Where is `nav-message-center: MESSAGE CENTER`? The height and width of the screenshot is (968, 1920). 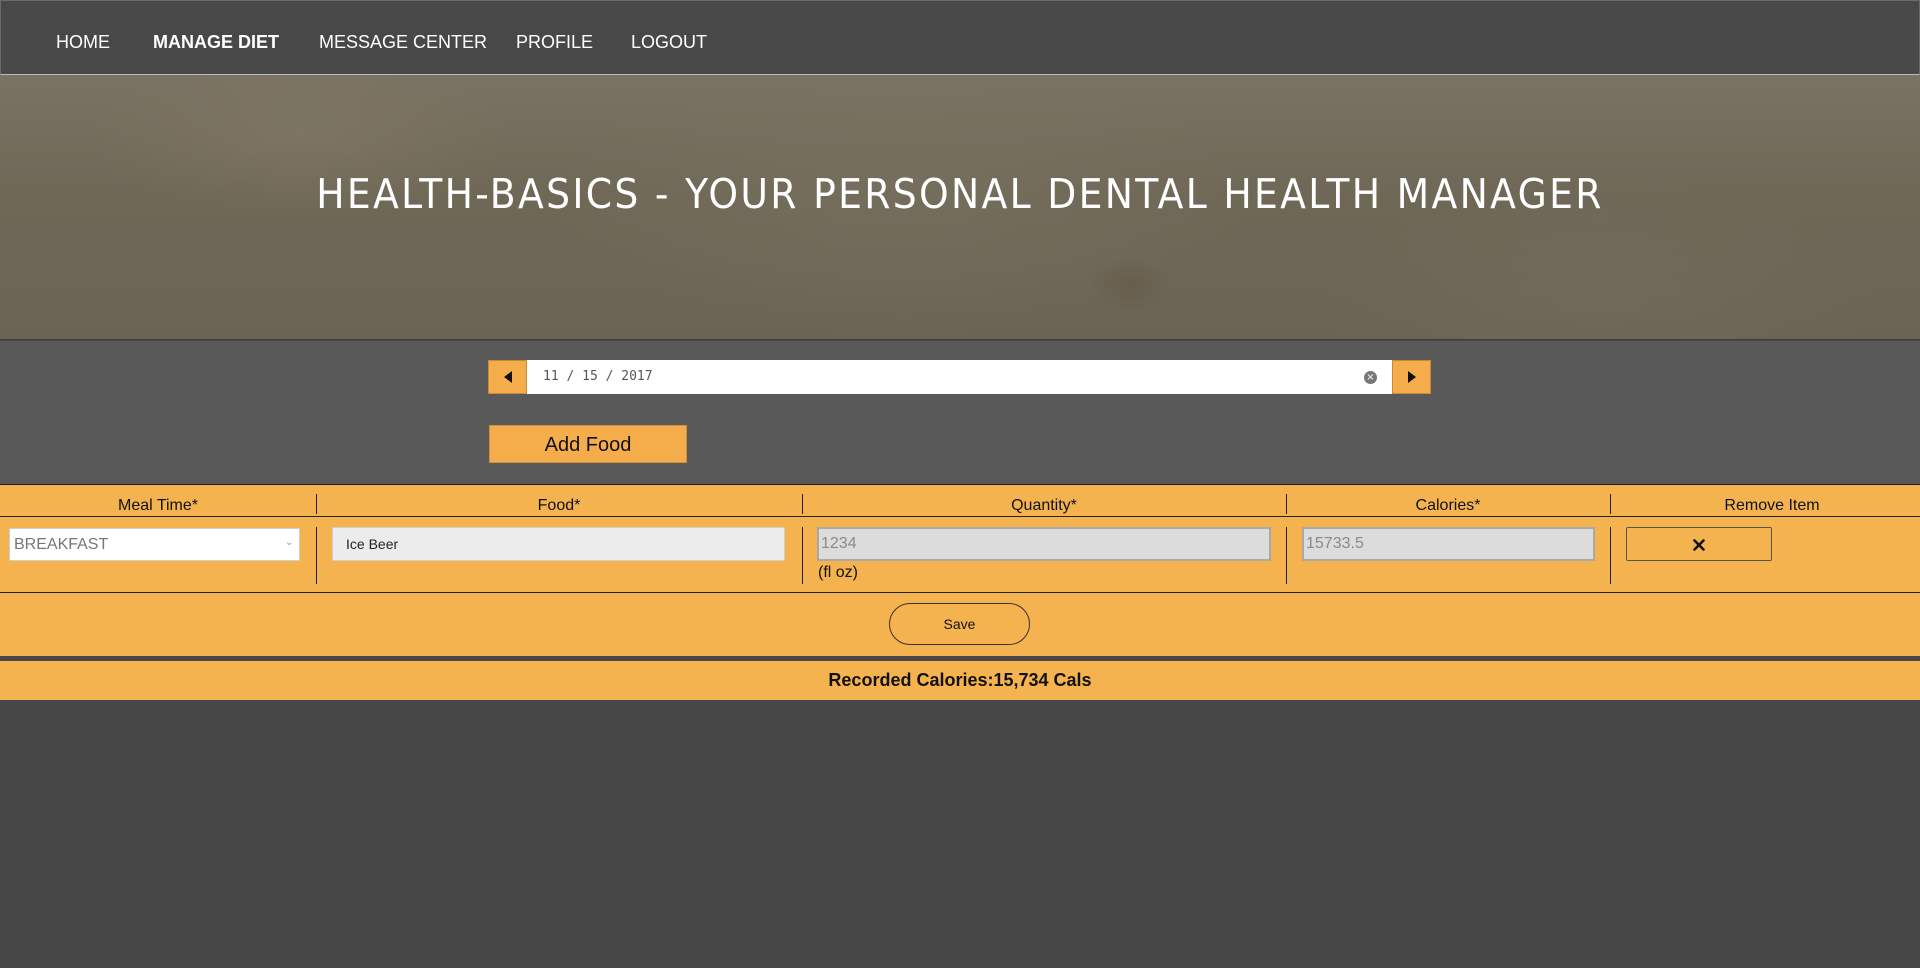
nav-message-center: MESSAGE CENTER is located at coordinates (403, 42).